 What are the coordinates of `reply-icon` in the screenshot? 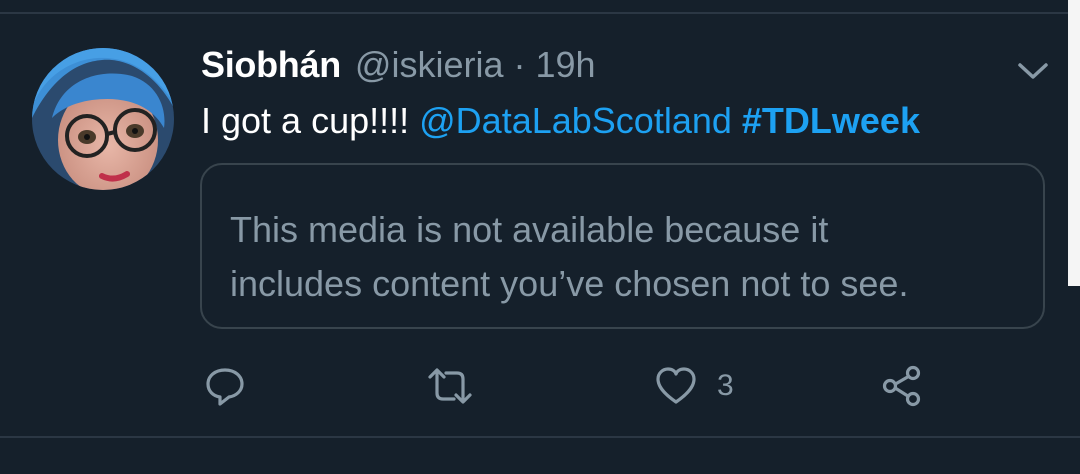 It's located at (225, 387).